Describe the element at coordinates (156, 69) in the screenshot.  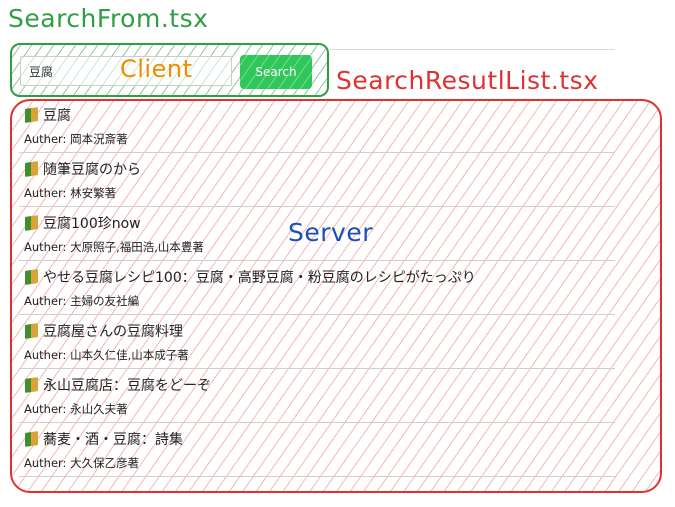
I see `client-annotation-label: Client` at that location.